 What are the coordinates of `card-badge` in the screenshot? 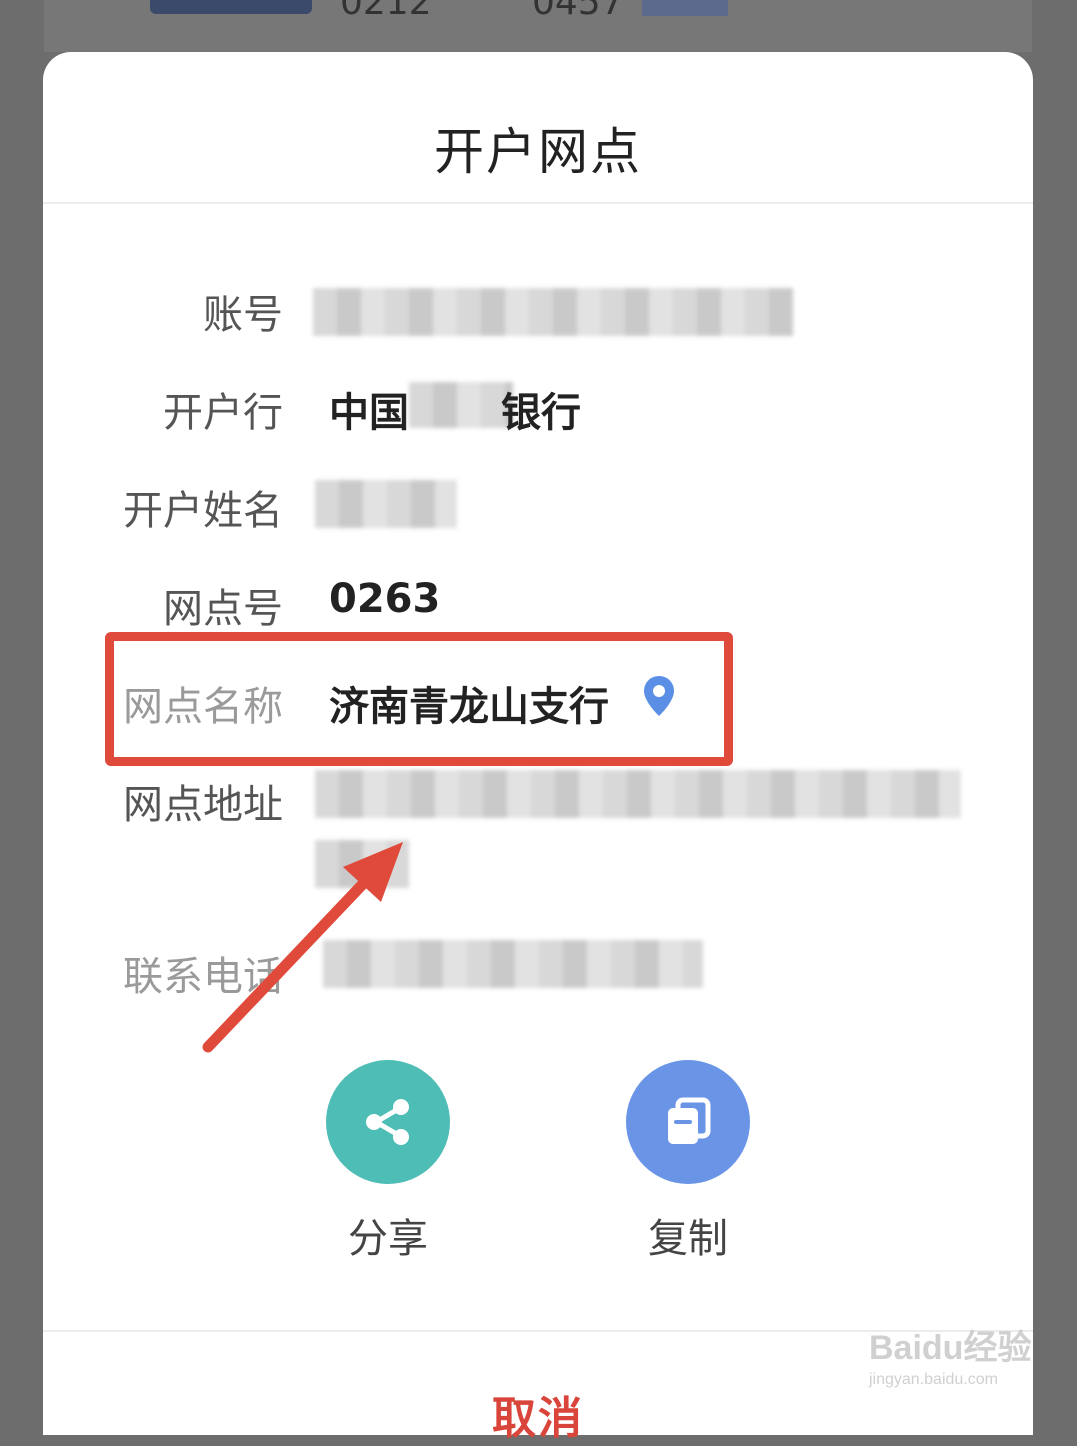 It's located at (685, 8).